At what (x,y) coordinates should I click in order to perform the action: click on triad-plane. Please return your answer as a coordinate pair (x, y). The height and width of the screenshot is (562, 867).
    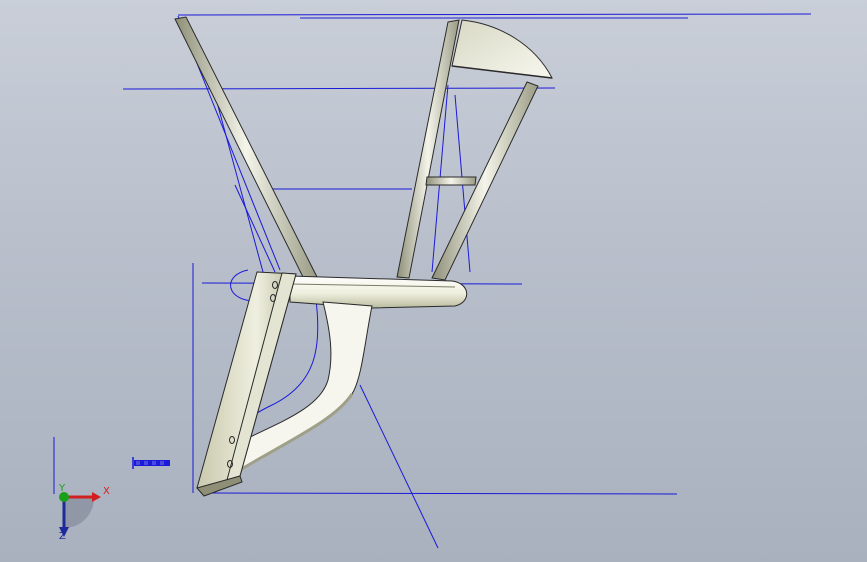
    Looking at the image, I should click on (79, 512).